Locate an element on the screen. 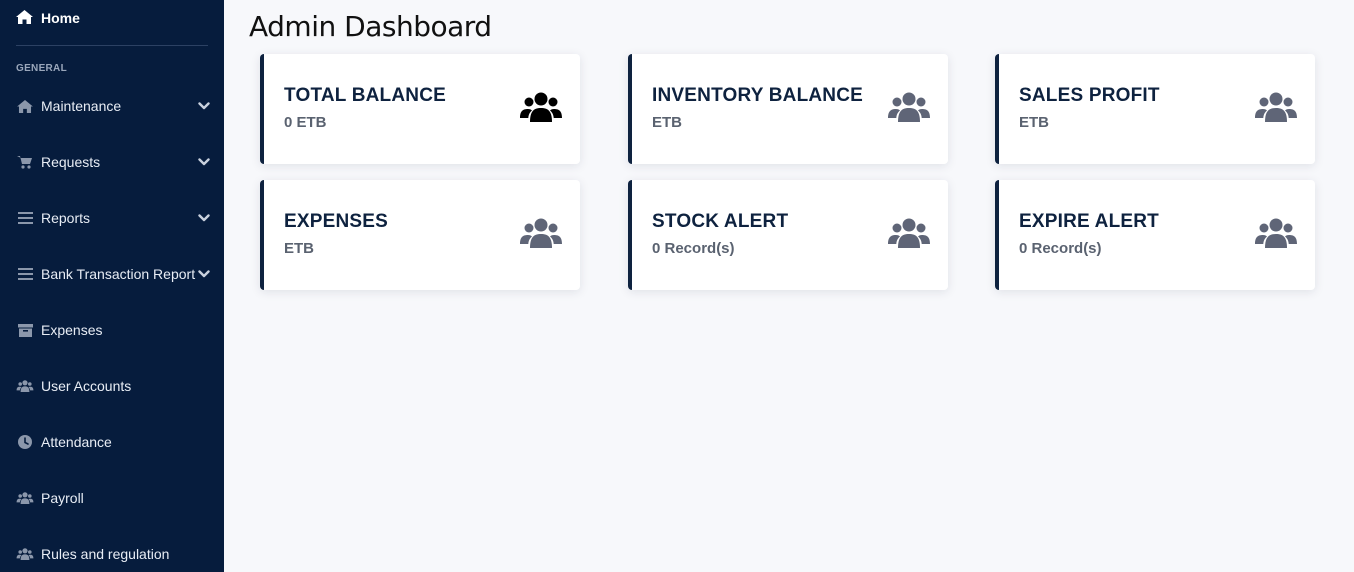 Image resolution: width=1354 pixels, height=572 pixels. sidebar-item-home: Home is located at coordinates (48, 18).